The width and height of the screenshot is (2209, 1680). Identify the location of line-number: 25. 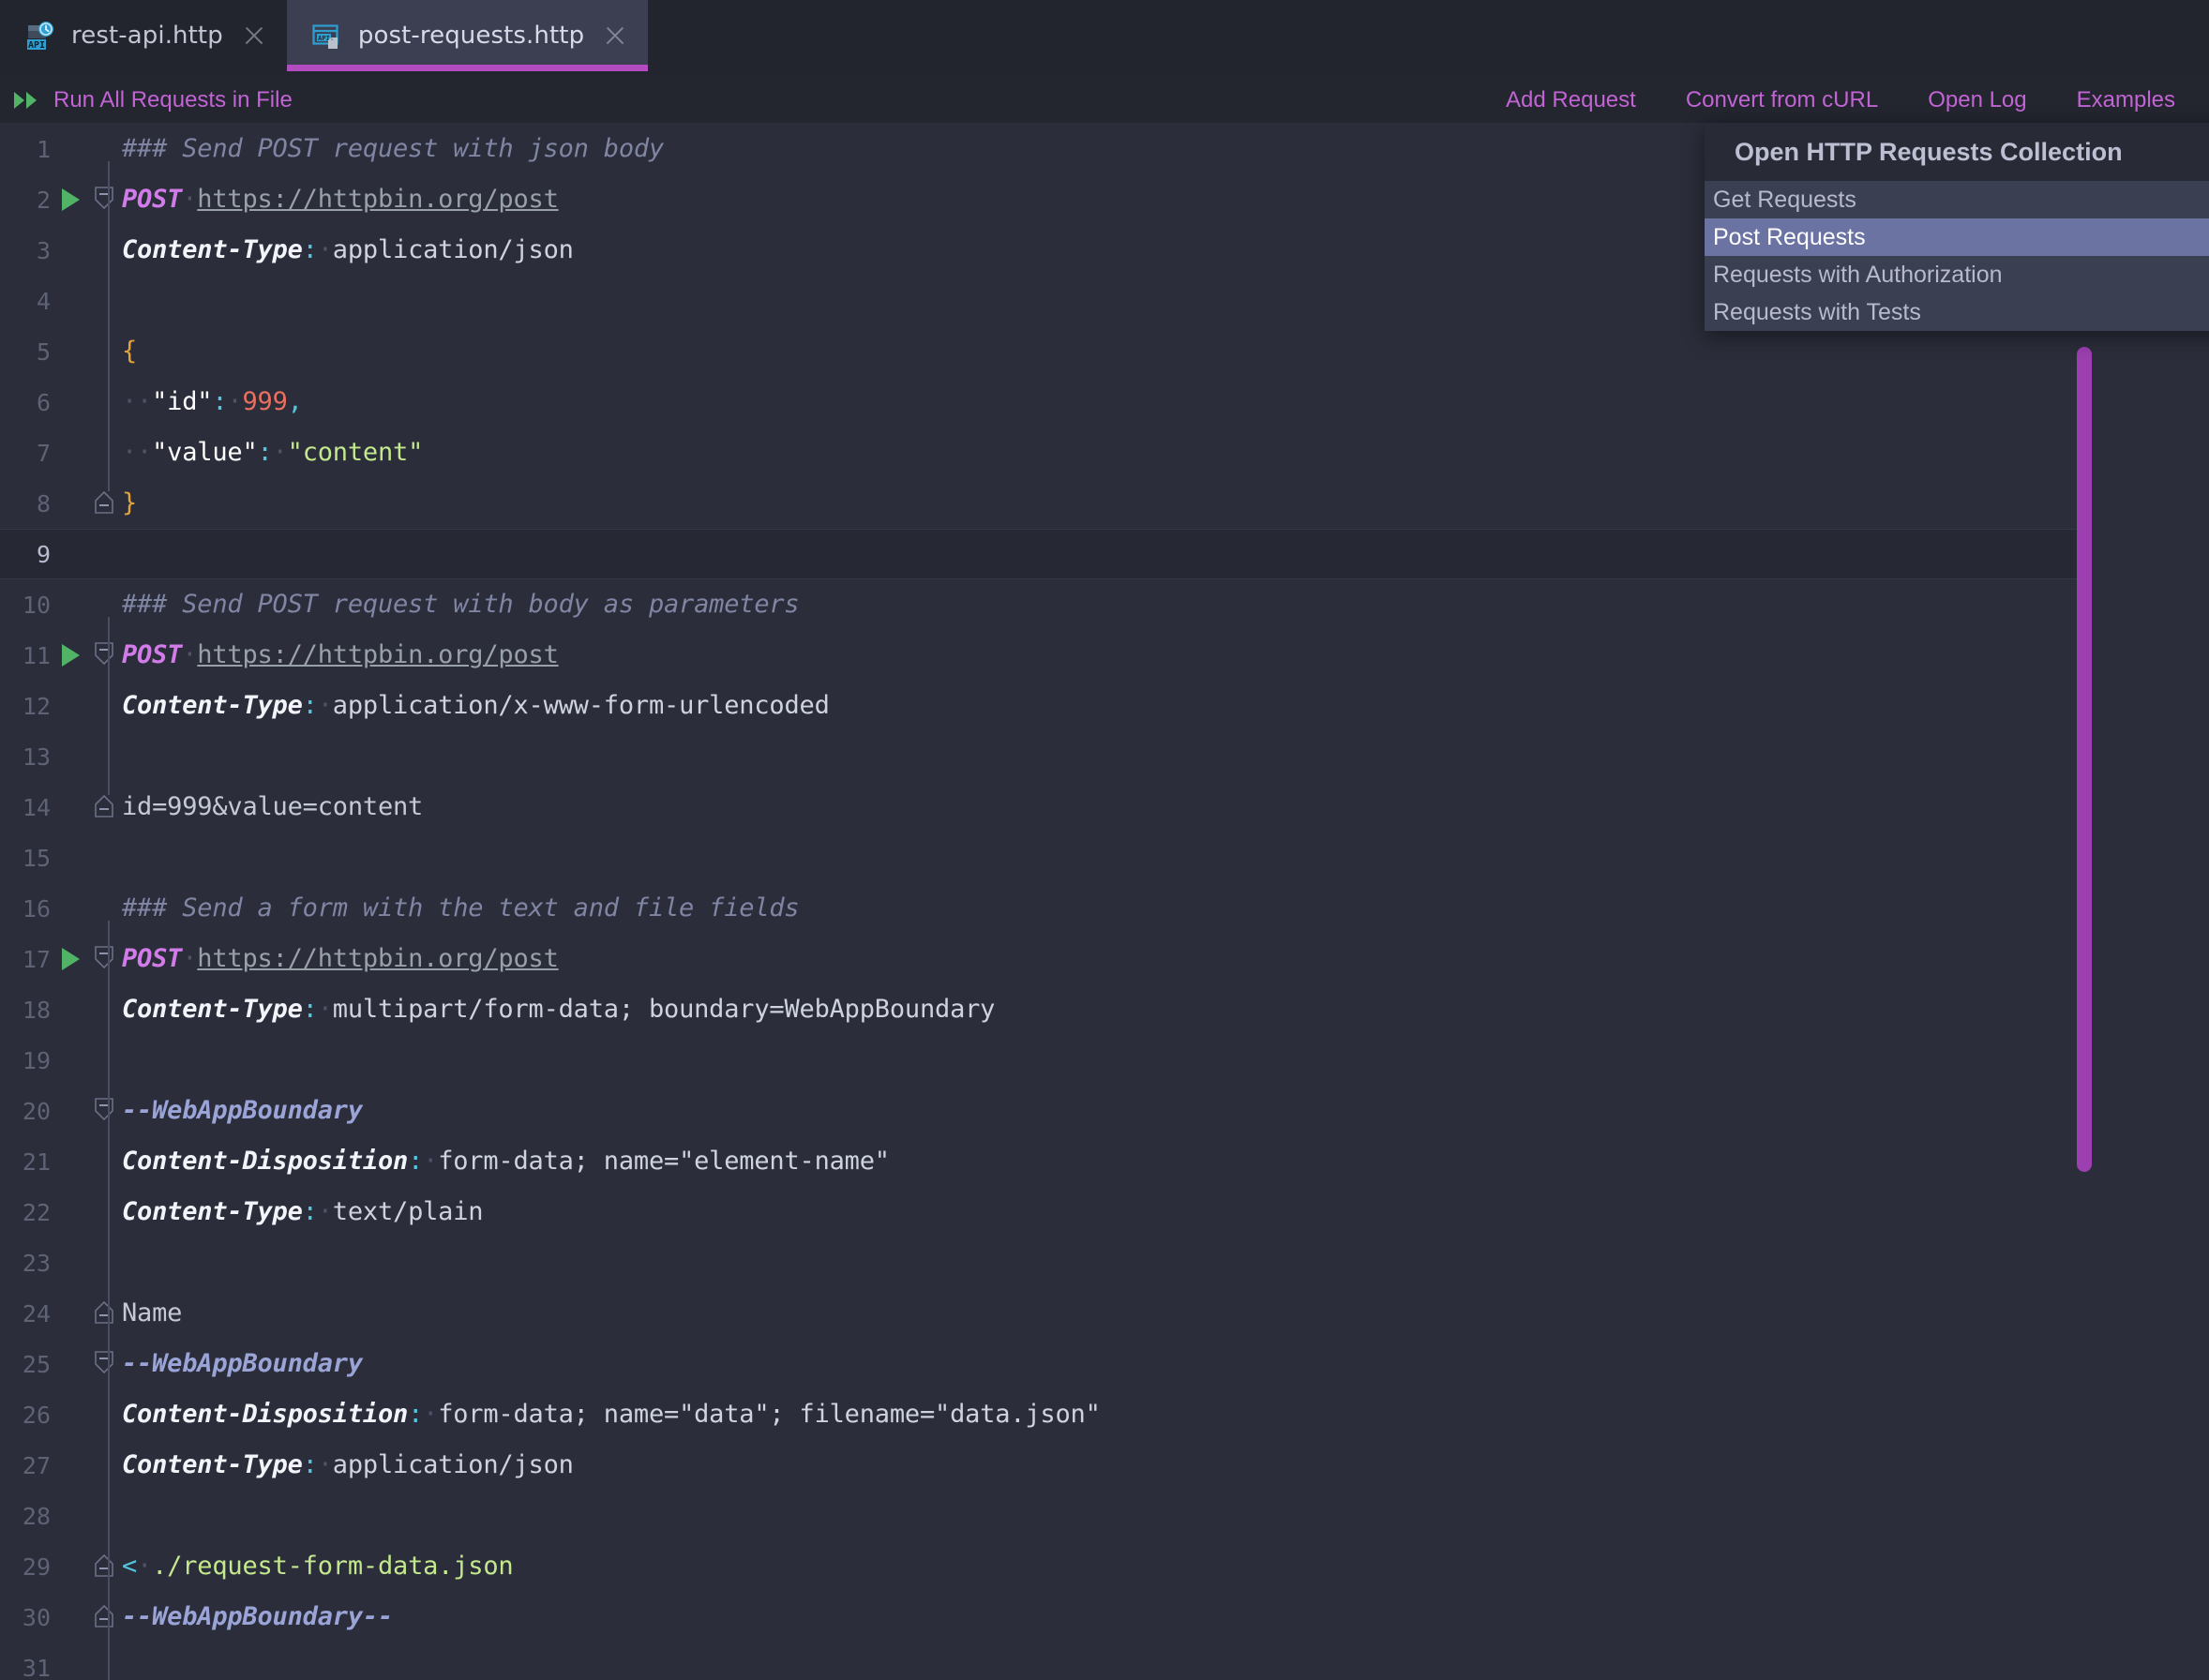
(36, 1364).